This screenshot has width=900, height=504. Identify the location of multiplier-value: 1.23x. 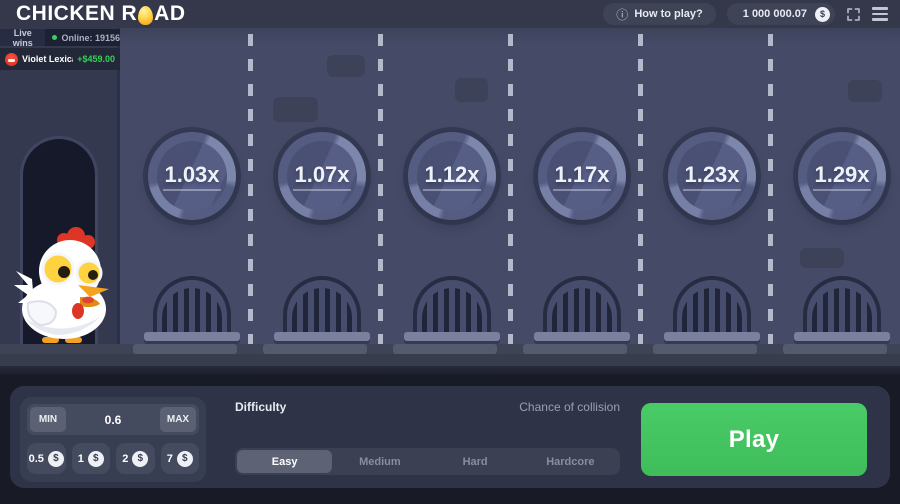
(712, 176).